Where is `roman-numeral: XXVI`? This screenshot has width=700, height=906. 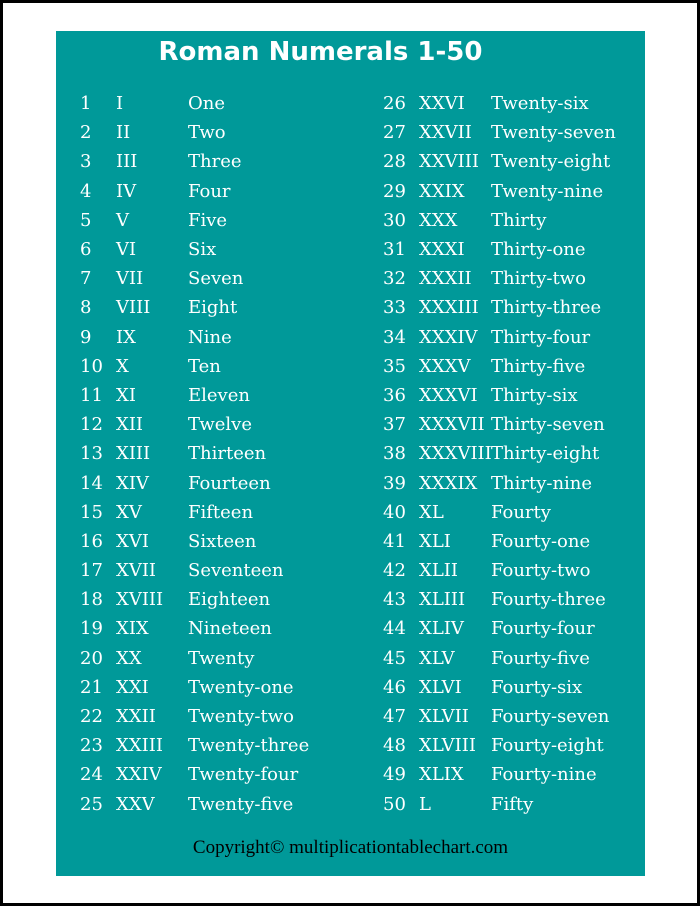
roman-numeral: XXVI is located at coordinates (442, 104).